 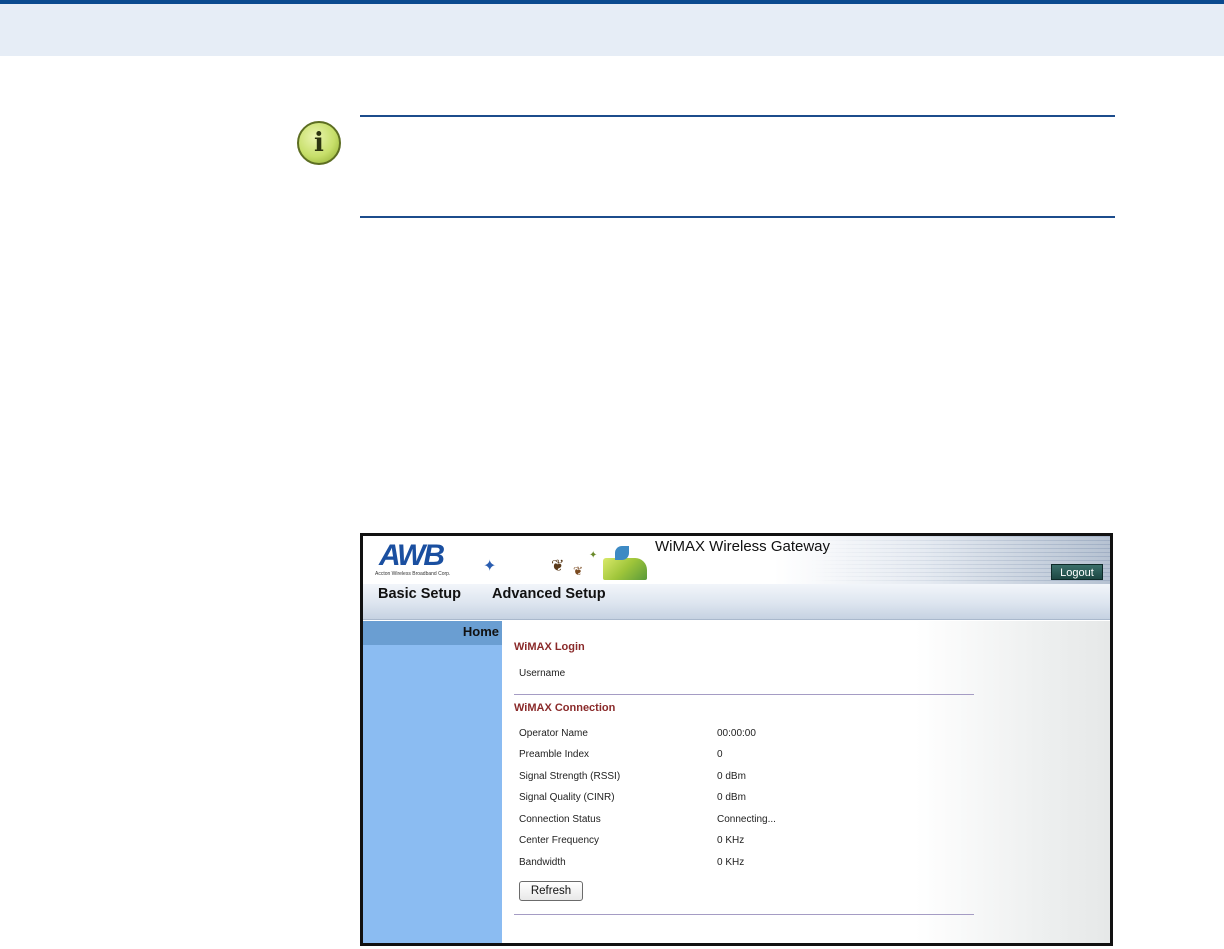 I want to click on top-menu-bar: Basic Setup Advanced Setup, so click(x=736, y=602).